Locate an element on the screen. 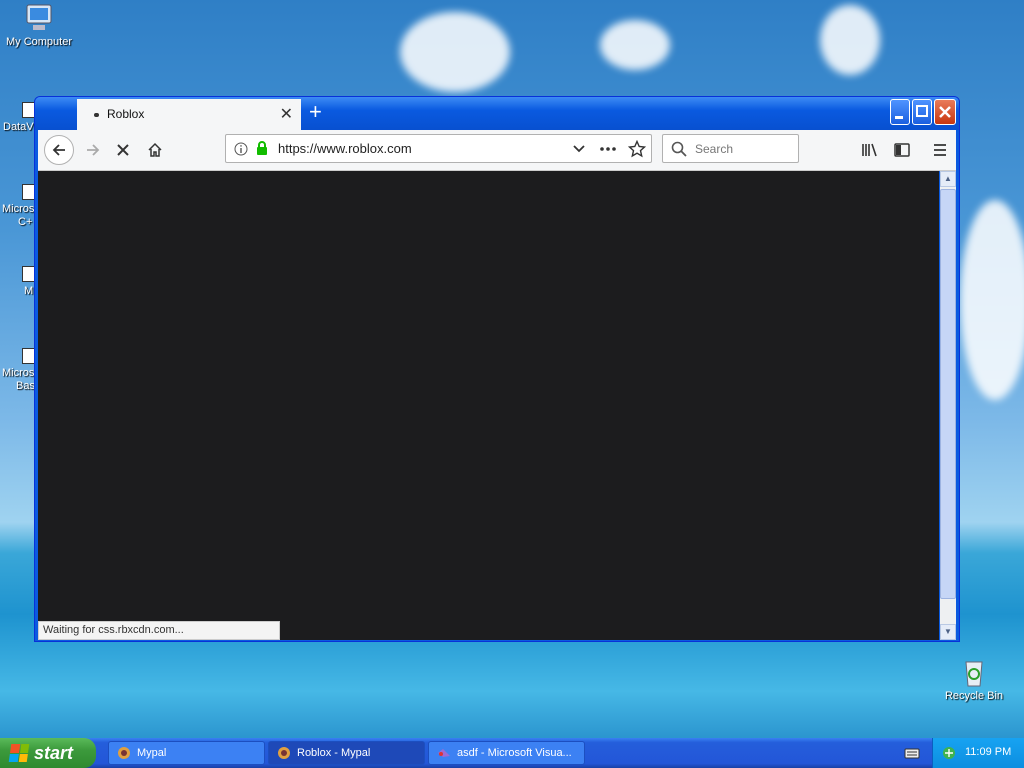 This screenshot has height=768, width=1024. desktop-icon-label: Recycle Bin is located at coordinates (974, 696).